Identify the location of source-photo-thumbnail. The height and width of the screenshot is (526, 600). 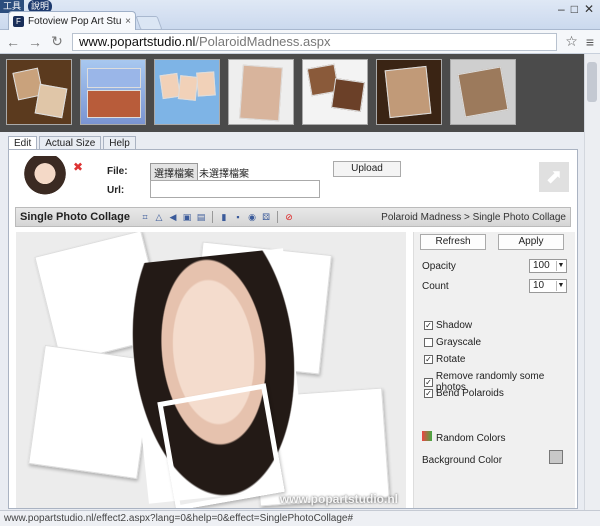
(45, 178).